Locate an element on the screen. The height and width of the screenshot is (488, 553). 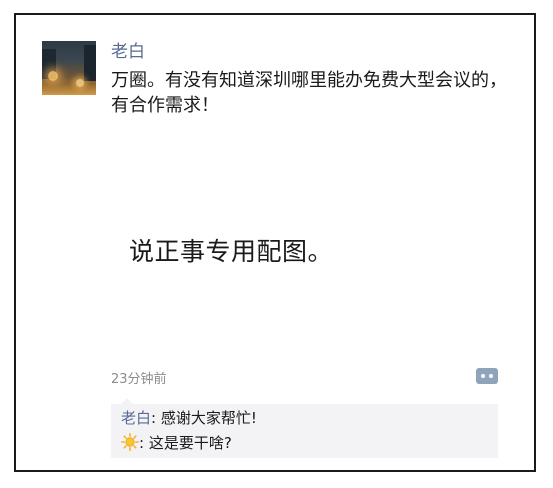
comment-item: 老白: 感谢大家帮忙! is located at coordinates (189, 418).